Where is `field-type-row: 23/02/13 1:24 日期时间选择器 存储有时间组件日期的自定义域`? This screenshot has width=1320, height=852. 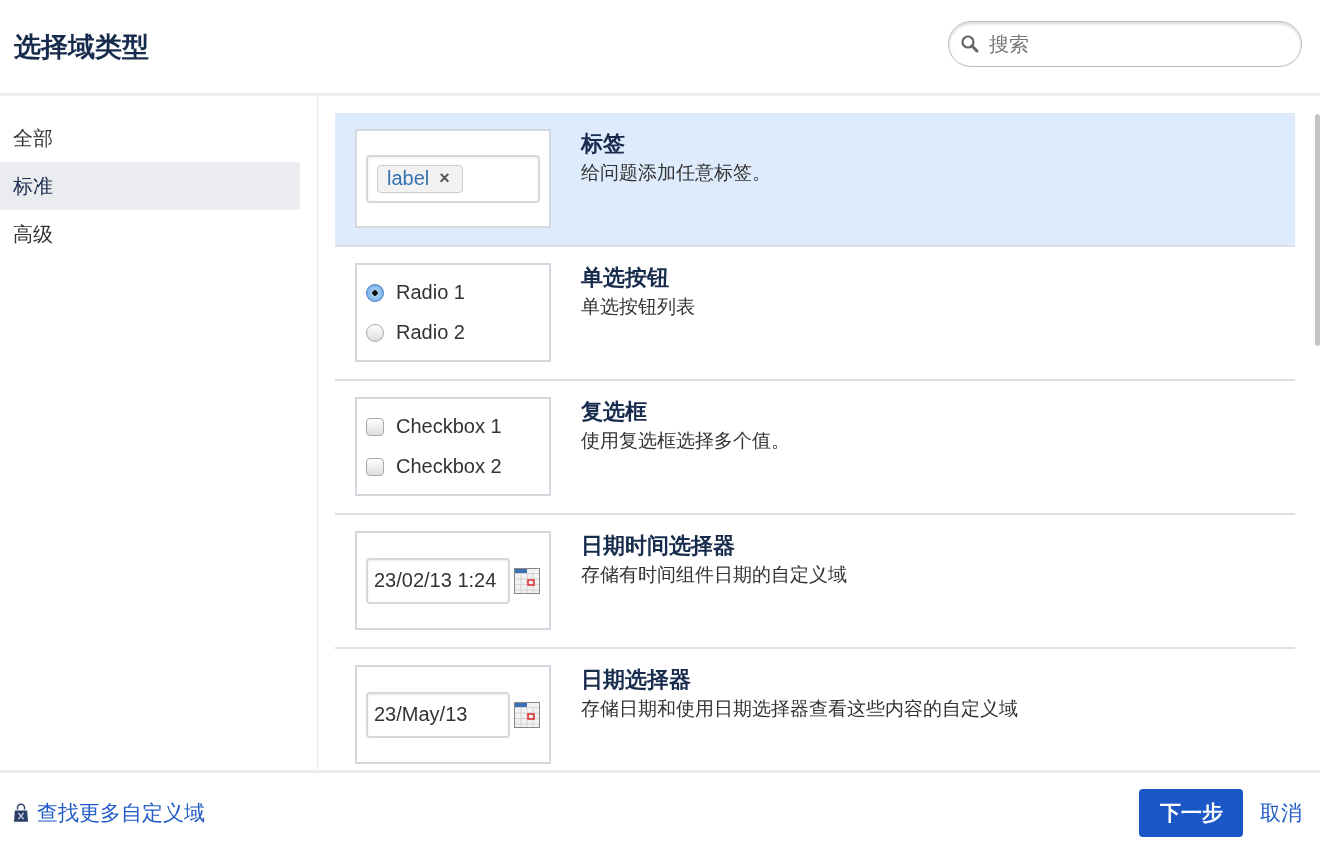 field-type-row: 23/02/13 1:24 日期时间选择器 存储有时间组件日期的自定义域 is located at coordinates (815, 582).